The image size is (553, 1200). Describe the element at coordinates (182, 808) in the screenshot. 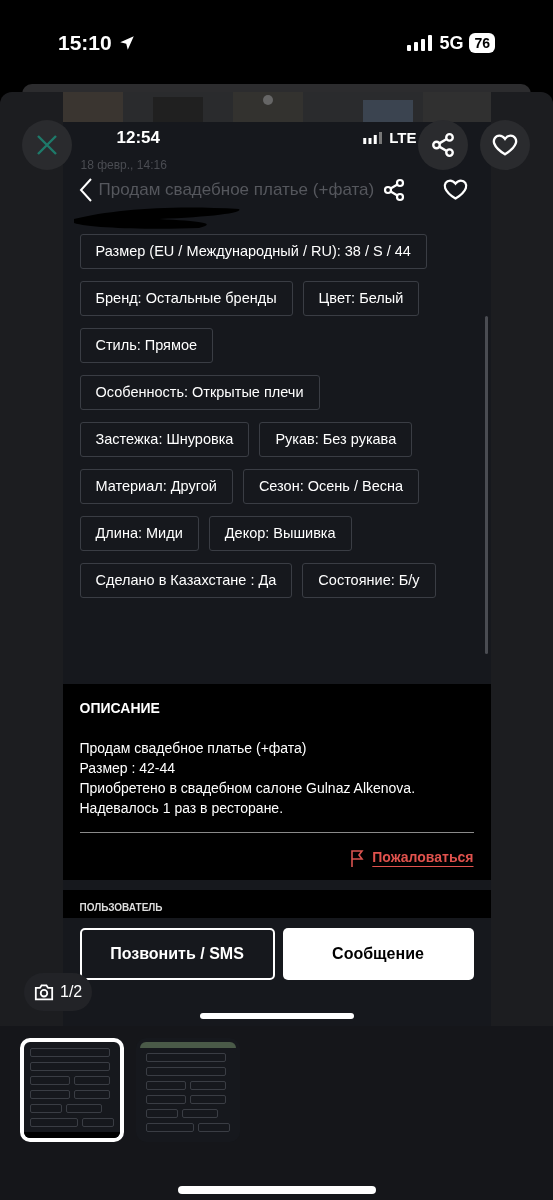

I see `description-line: Надевалось 1 раз в ресторане.` at that location.